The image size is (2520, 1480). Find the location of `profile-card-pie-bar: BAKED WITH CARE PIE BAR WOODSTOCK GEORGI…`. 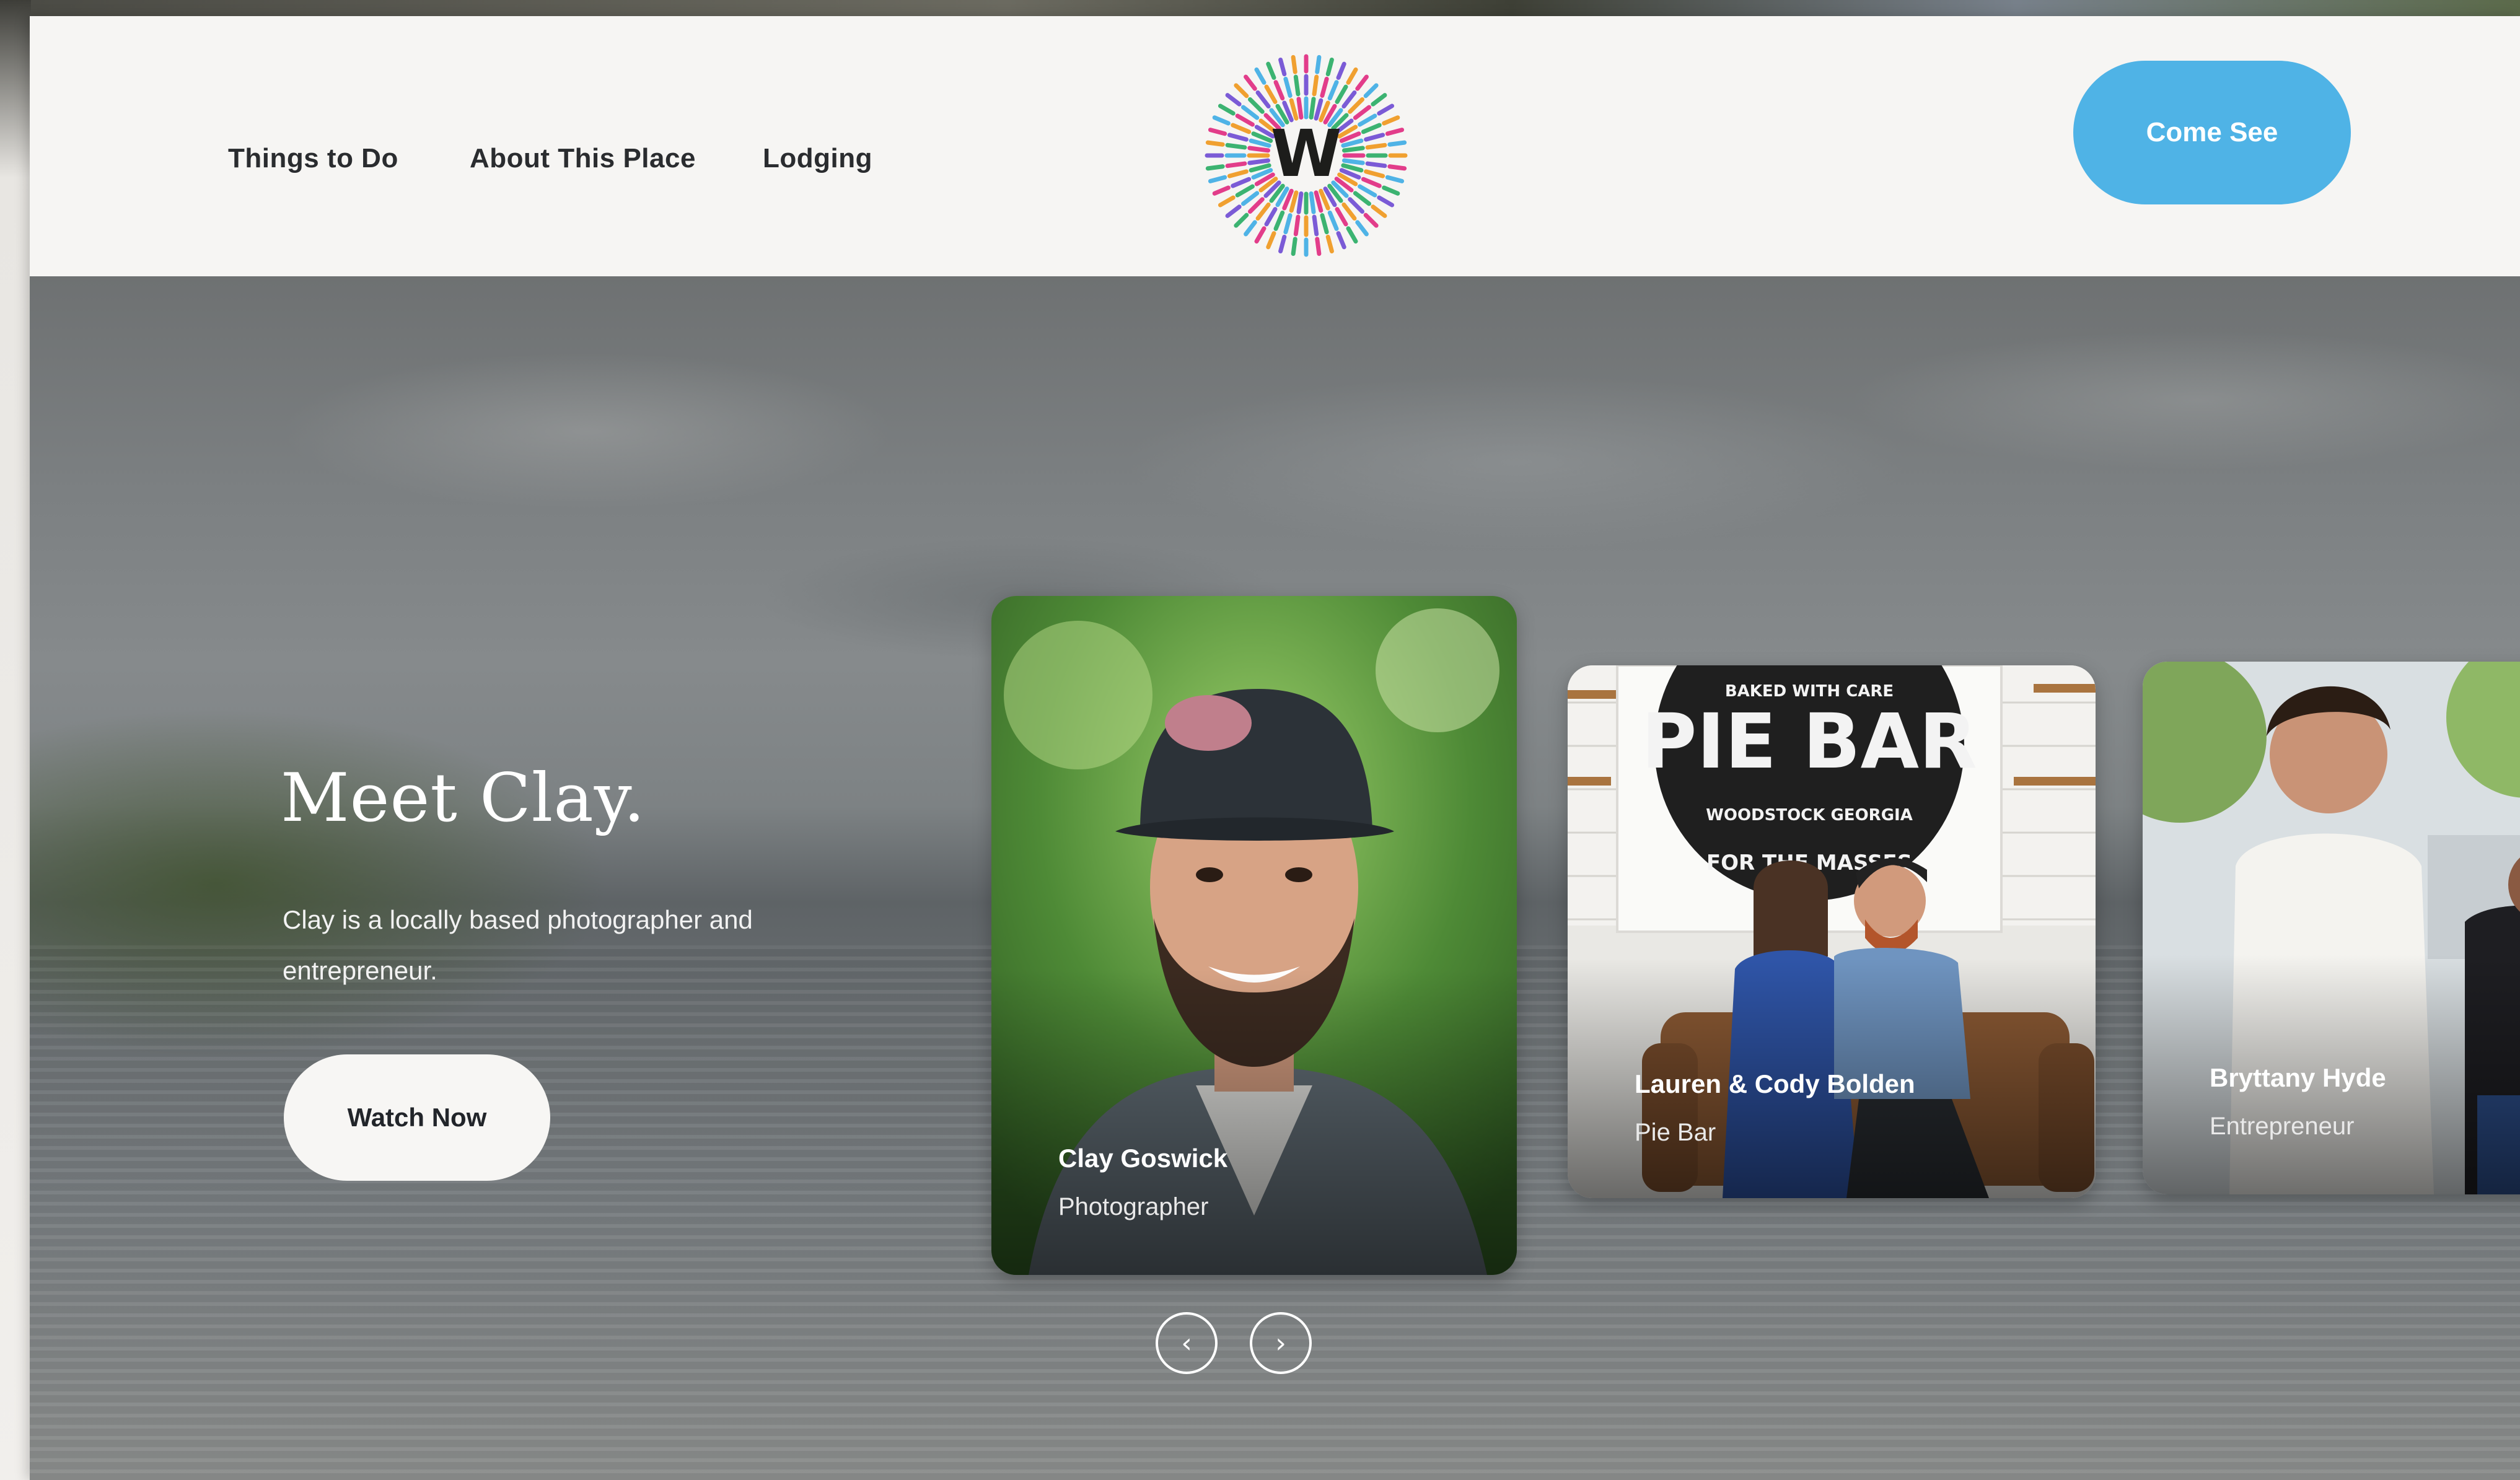

profile-card-pie-bar: BAKED WITH CARE PIE BAR WOODSTOCK GEORGI… is located at coordinates (1832, 931).